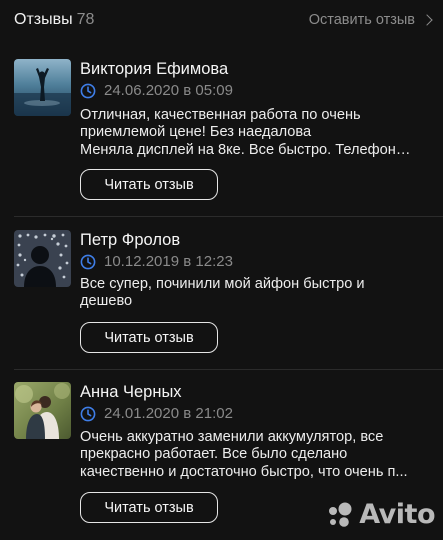  I want to click on avito-dots-icon, so click(340, 514).